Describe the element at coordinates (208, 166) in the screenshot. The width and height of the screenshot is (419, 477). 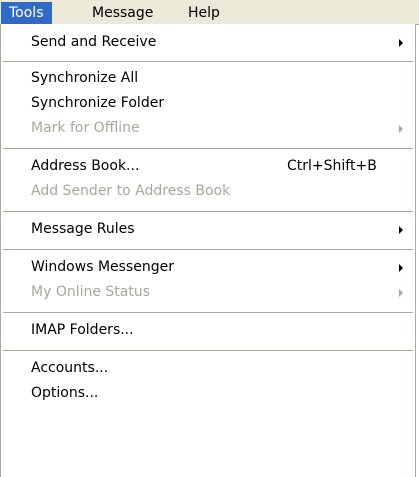
I see `menu-item-address-book: Address Book... Ctrl+Shift+B` at that location.